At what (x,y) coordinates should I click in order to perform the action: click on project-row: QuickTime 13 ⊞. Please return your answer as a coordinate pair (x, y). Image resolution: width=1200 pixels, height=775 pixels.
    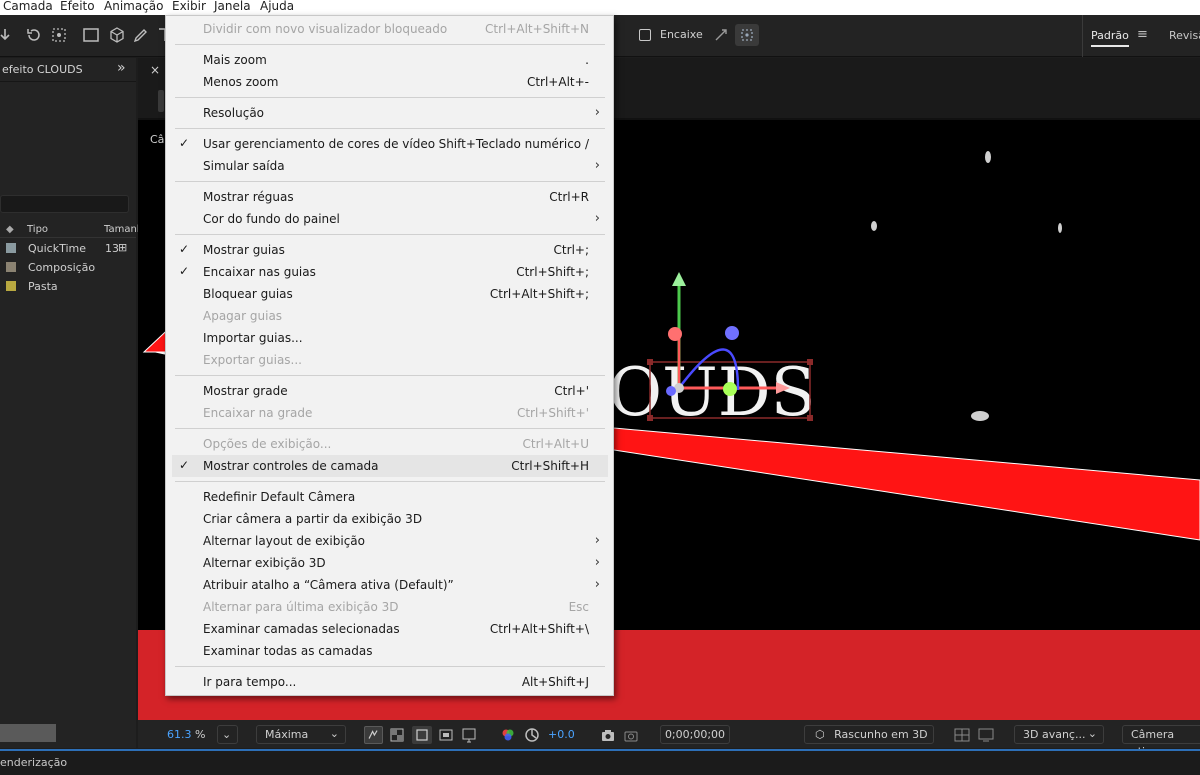
    Looking at the image, I should click on (68, 248).